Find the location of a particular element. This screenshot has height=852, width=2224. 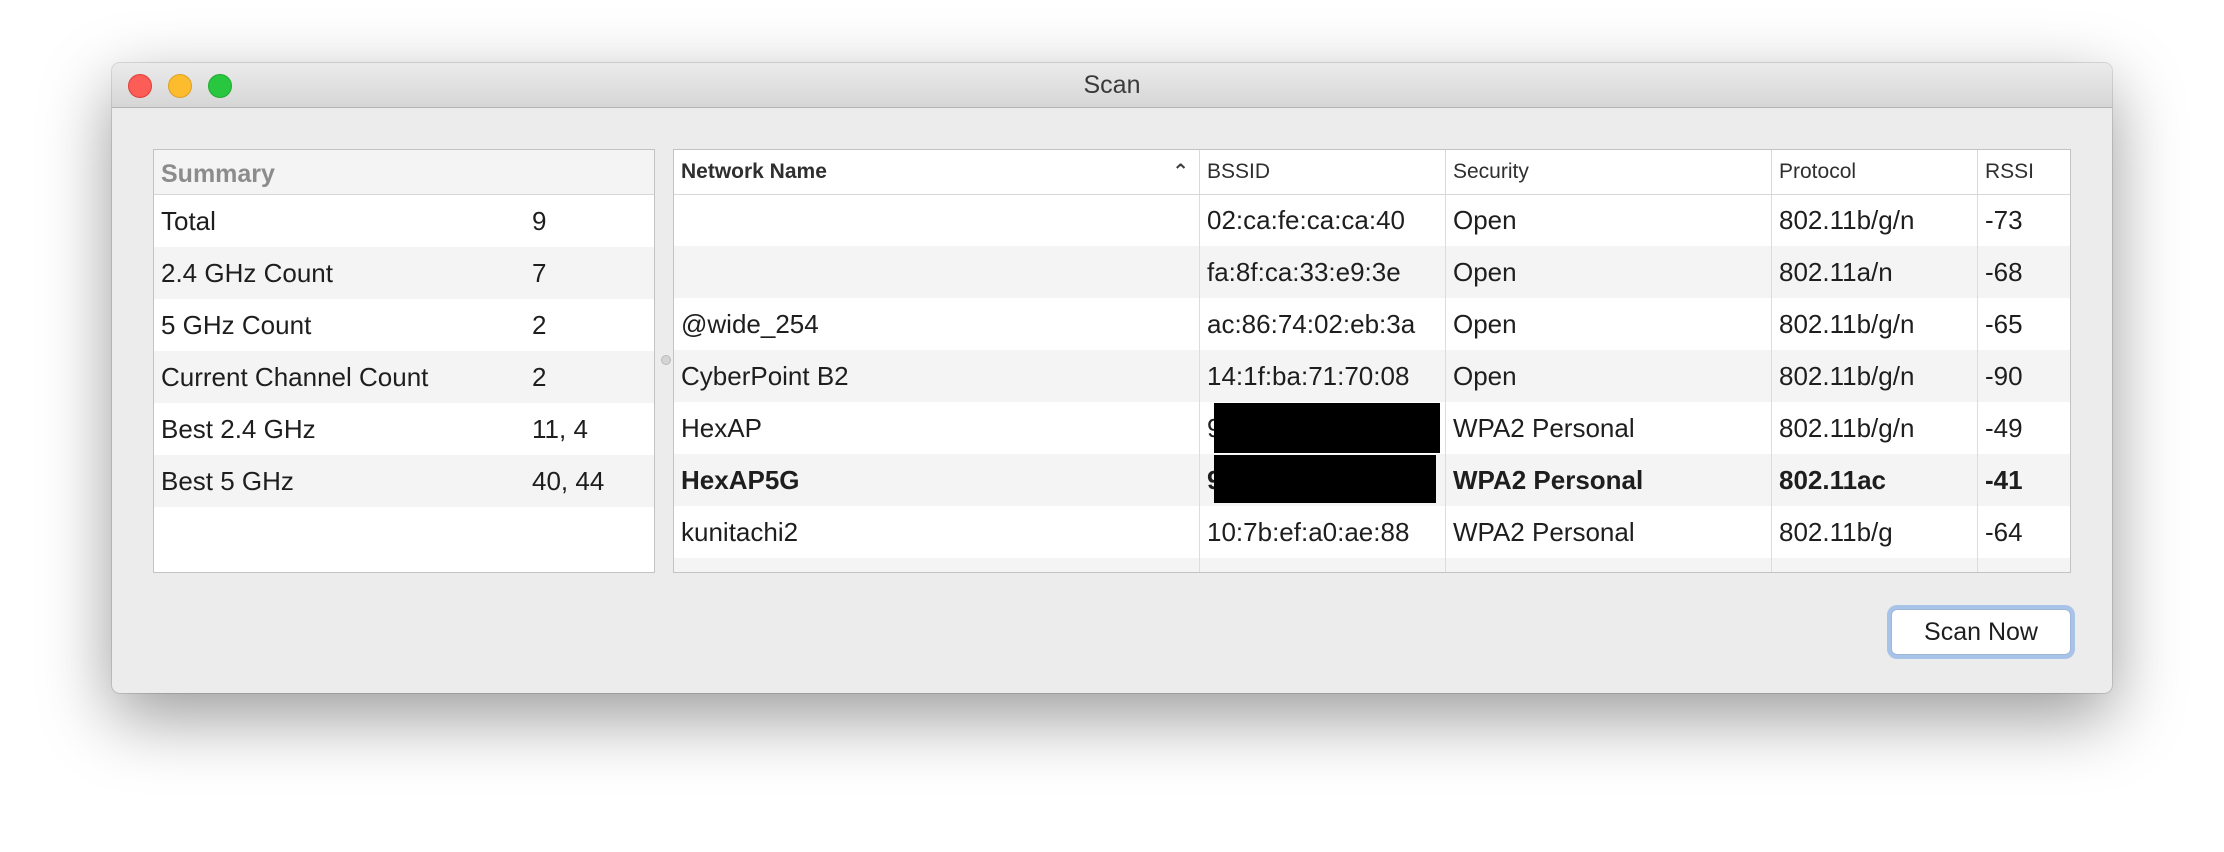

summary-row: Best 2.4 GHz 11, 4 is located at coordinates (404, 429).